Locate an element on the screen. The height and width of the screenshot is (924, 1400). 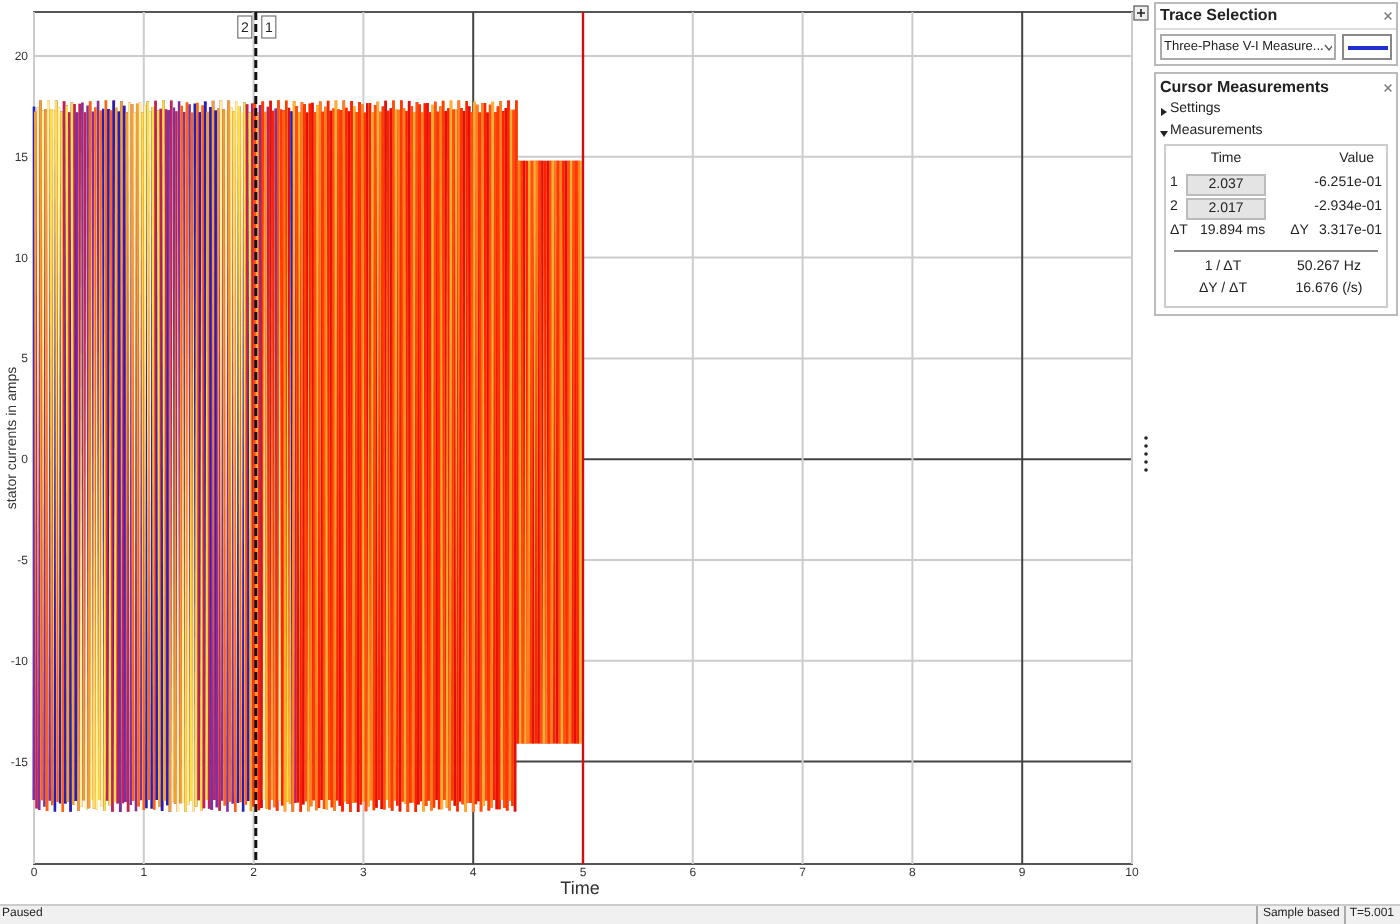
expand-icon is located at coordinates (1141, 13).